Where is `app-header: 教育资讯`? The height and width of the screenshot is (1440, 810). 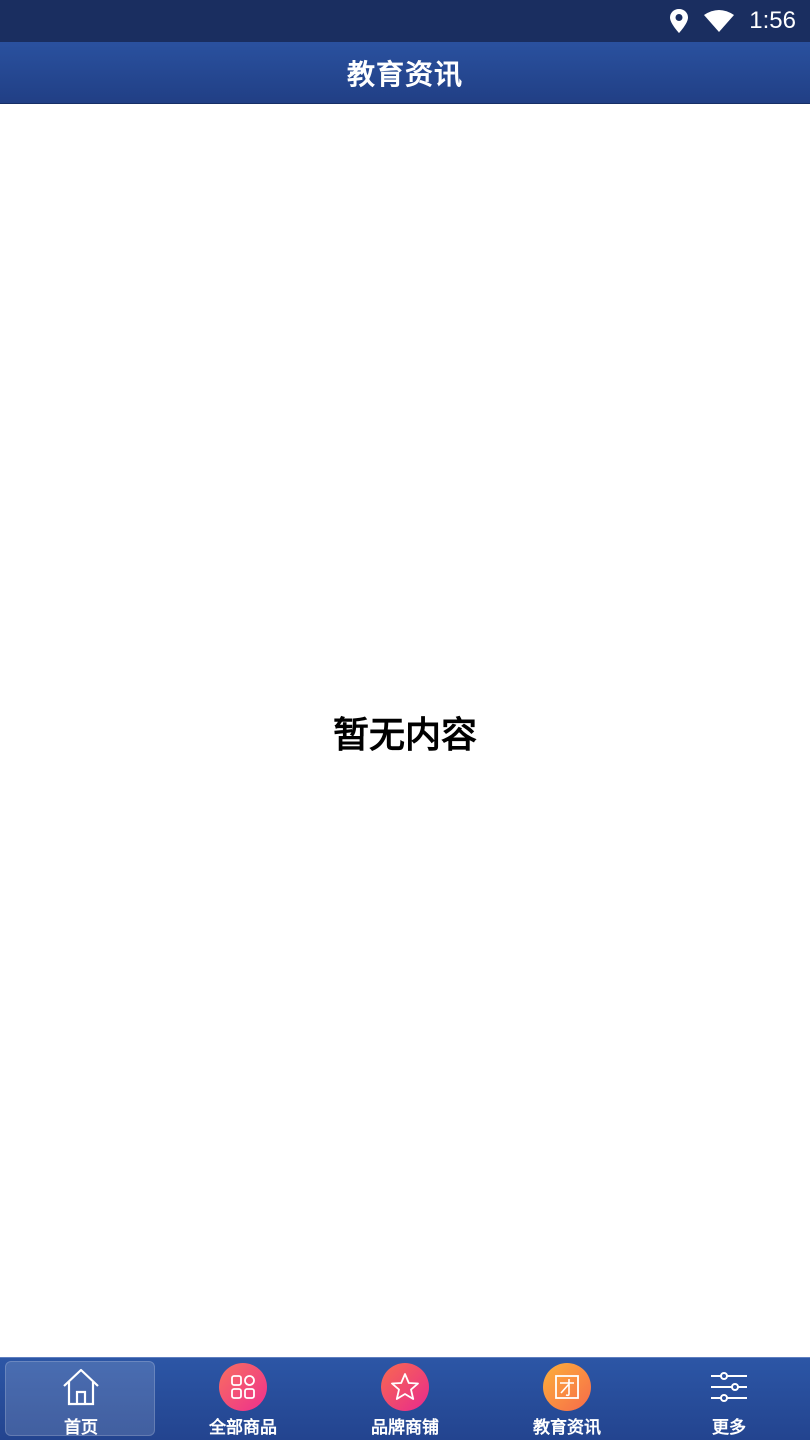 app-header: 教育资讯 is located at coordinates (405, 73).